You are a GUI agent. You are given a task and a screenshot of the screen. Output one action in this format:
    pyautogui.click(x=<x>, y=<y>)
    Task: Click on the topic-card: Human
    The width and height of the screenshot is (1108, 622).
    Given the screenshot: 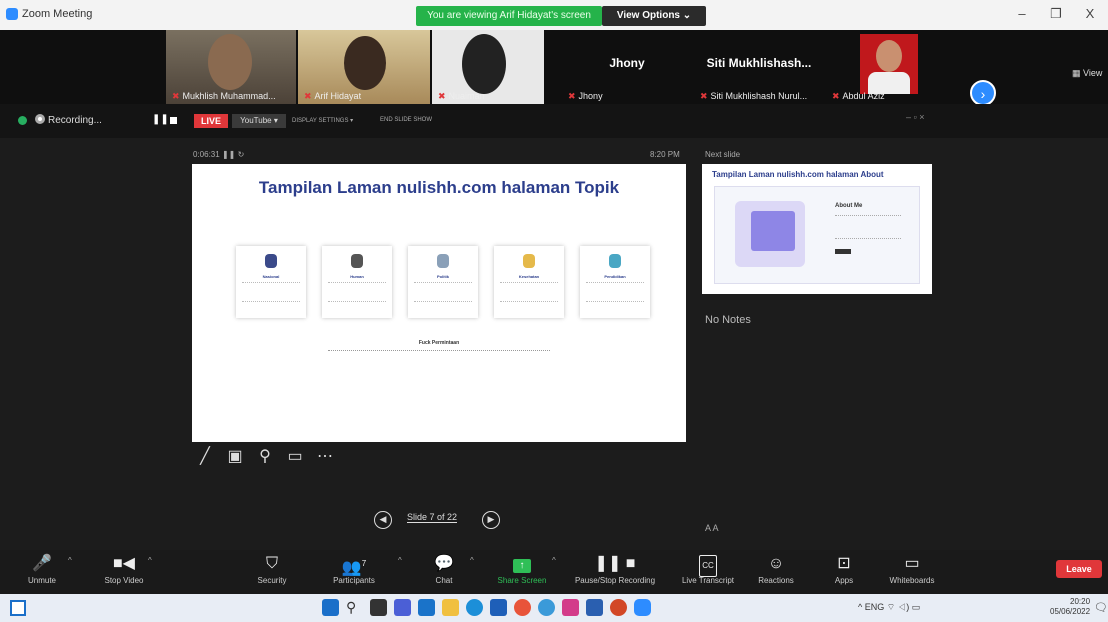 What is the action you would take?
    pyautogui.click(x=357, y=282)
    